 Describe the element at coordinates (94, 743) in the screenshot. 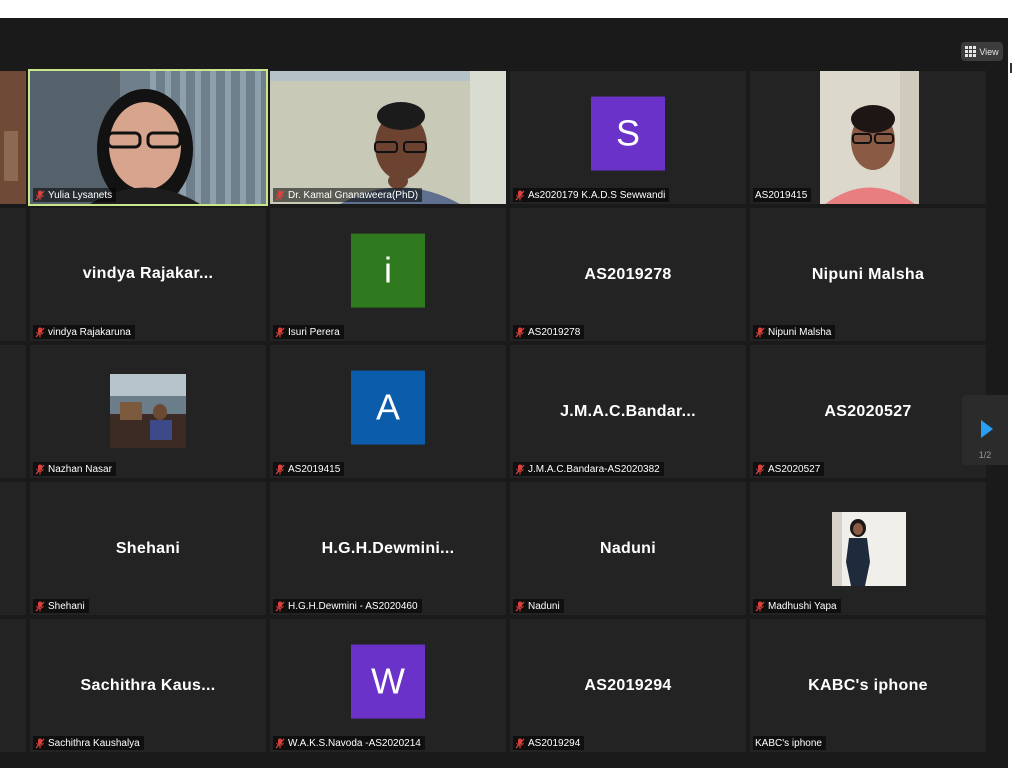

I see `participant-name: Sachithra Kaushalya` at that location.